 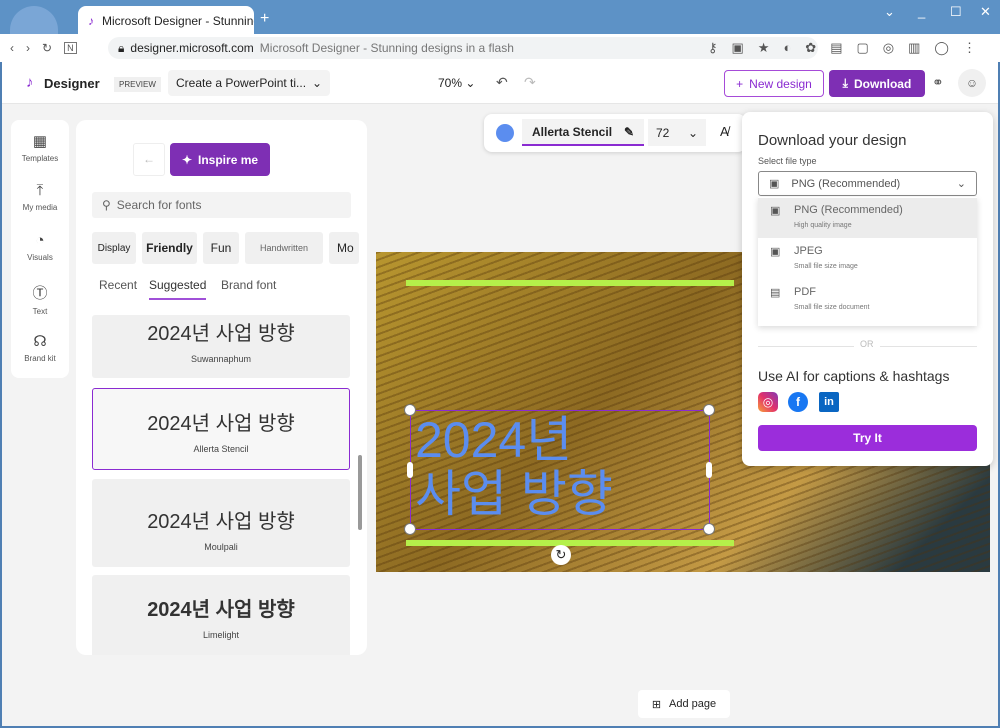 I want to click on search-icon: ⚲, so click(x=106, y=205).